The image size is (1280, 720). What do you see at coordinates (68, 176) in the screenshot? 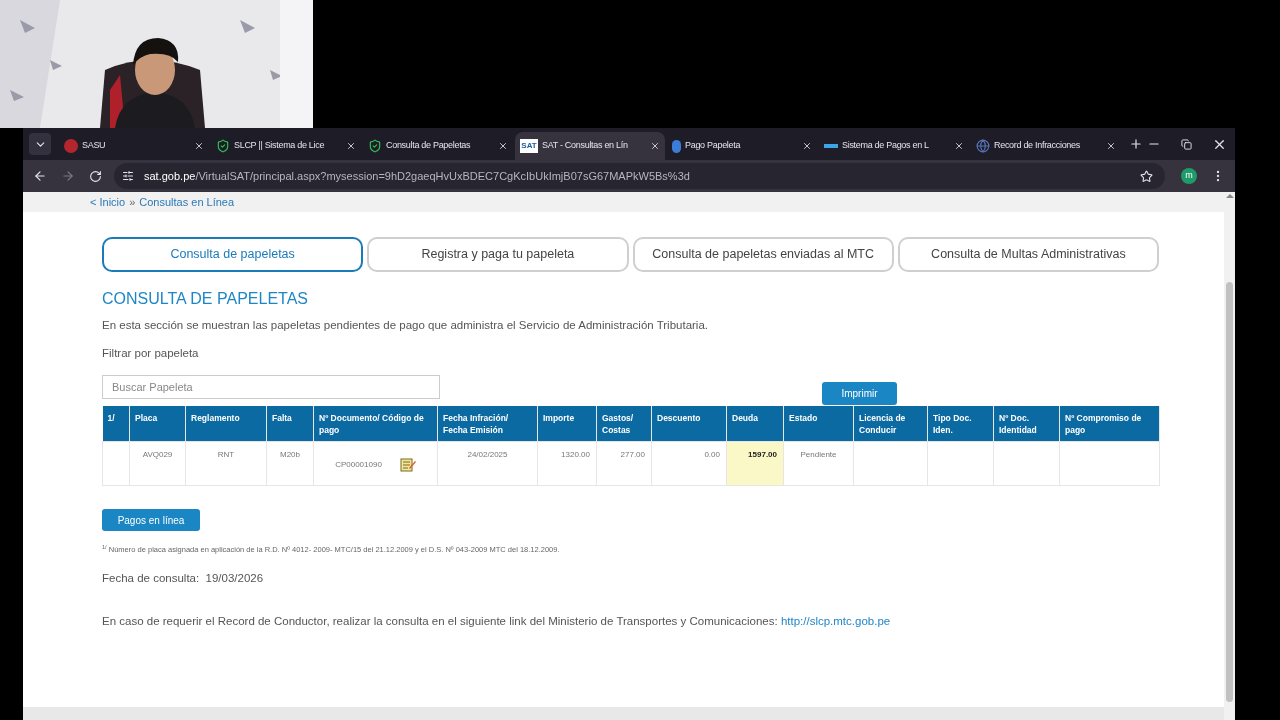
I see `forward-icon` at bounding box center [68, 176].